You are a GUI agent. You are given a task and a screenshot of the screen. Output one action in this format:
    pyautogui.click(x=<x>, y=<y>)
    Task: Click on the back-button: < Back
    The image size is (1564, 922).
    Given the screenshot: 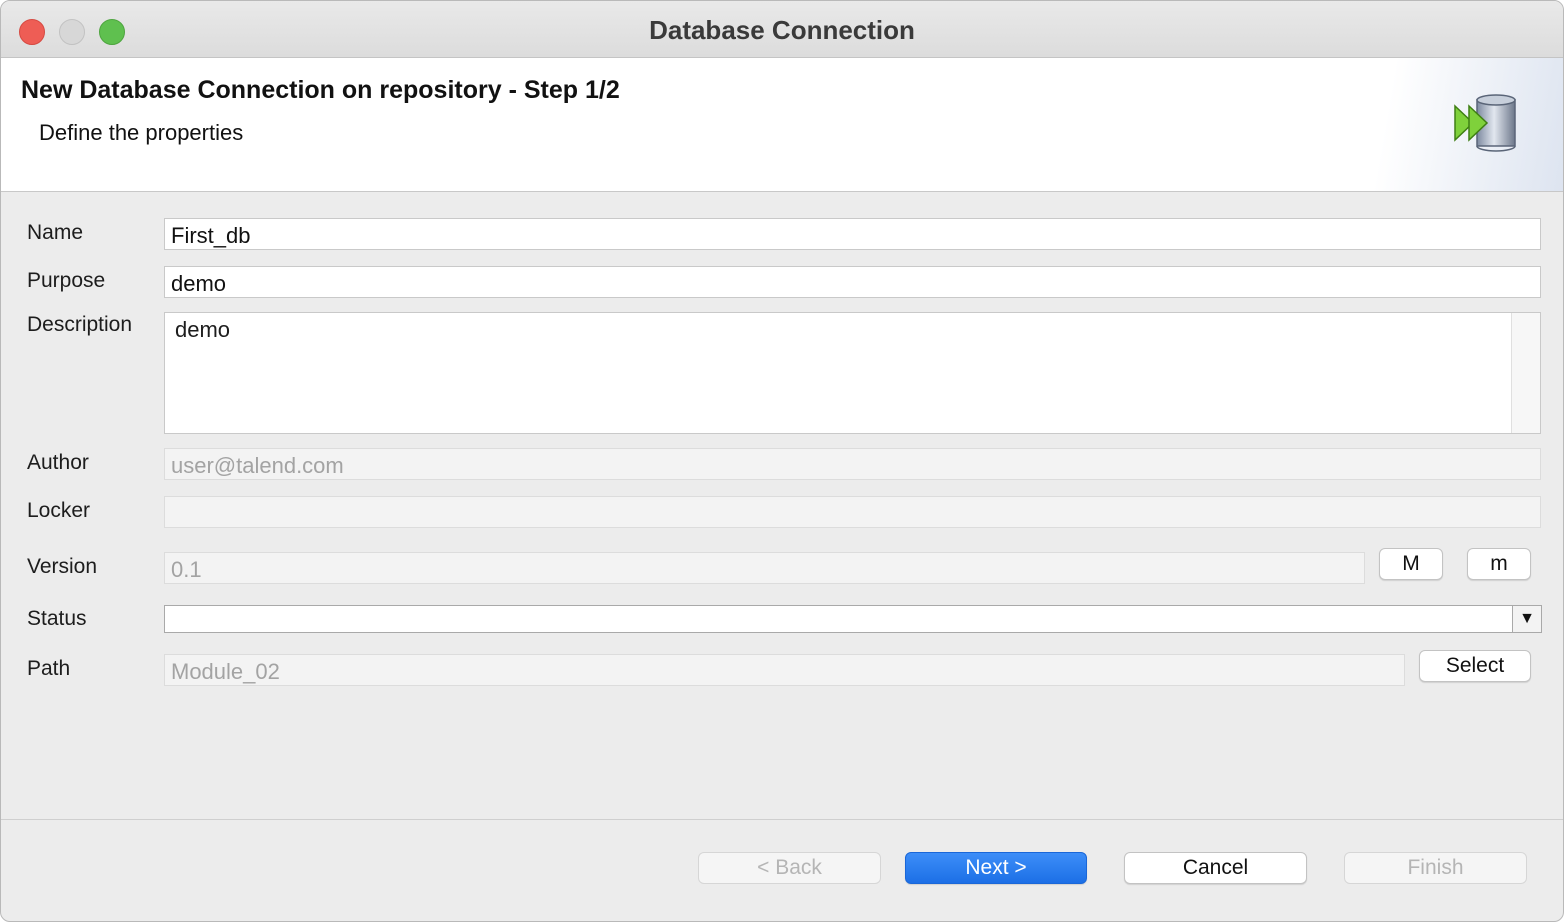 What is the action you would take?
    pyautogui.click(x=789, y=868)
    